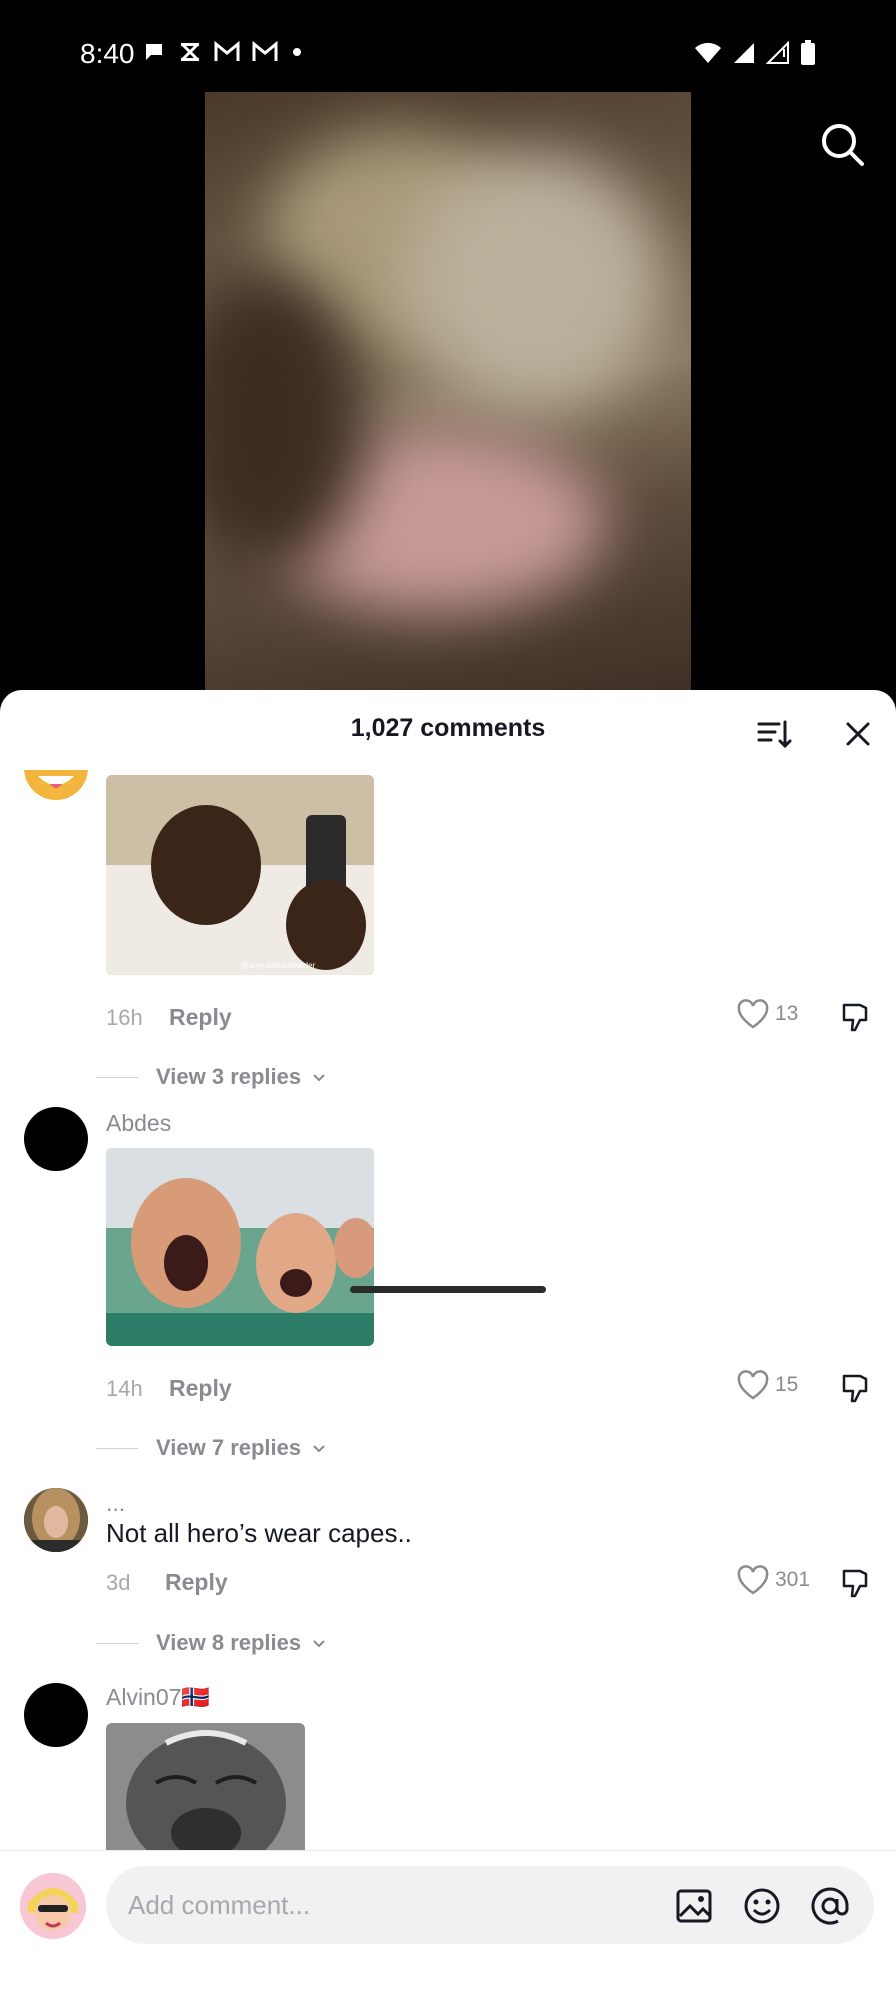 This screenshot has height=2000, width=896. I want to click on dot-icon, so click(297, 52).